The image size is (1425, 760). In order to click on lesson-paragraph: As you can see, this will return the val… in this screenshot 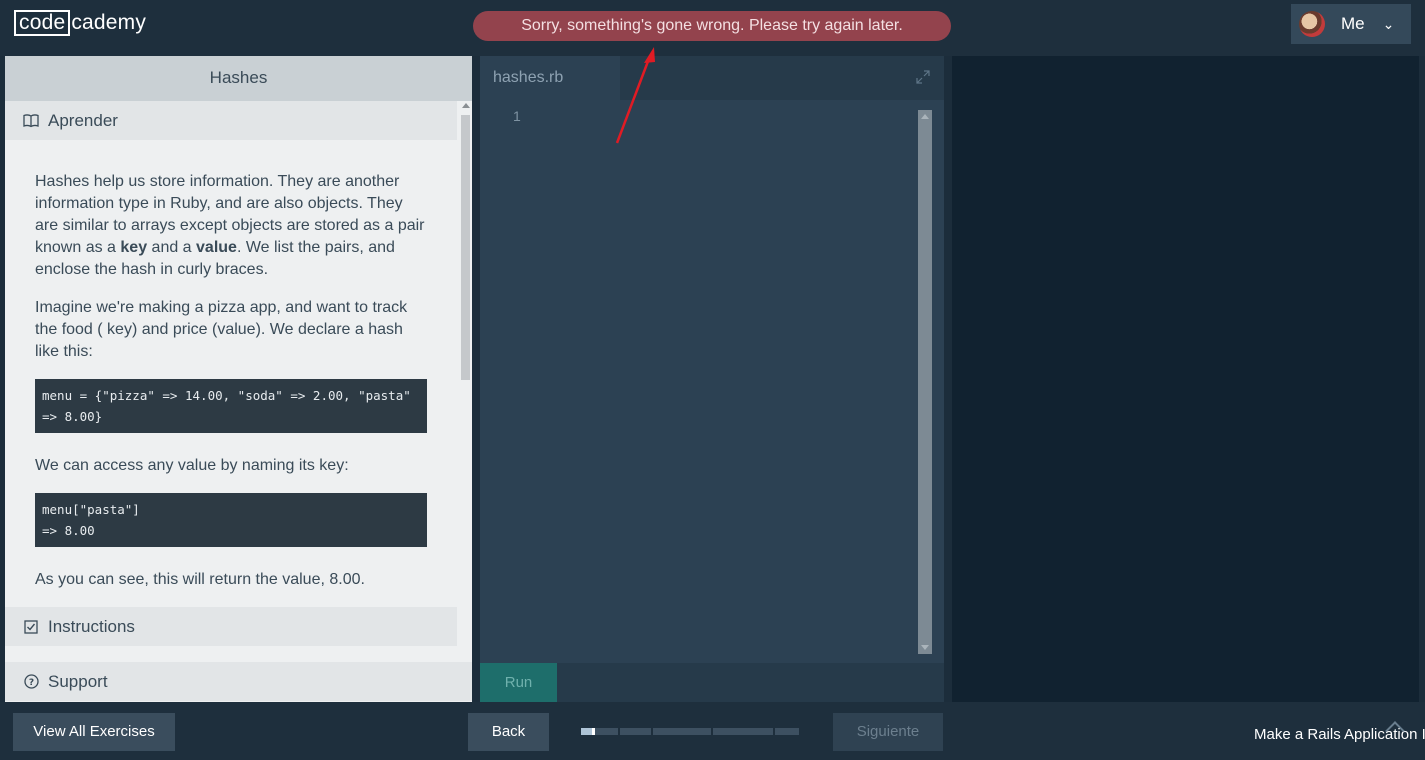, I will do `click(200, 579)`.